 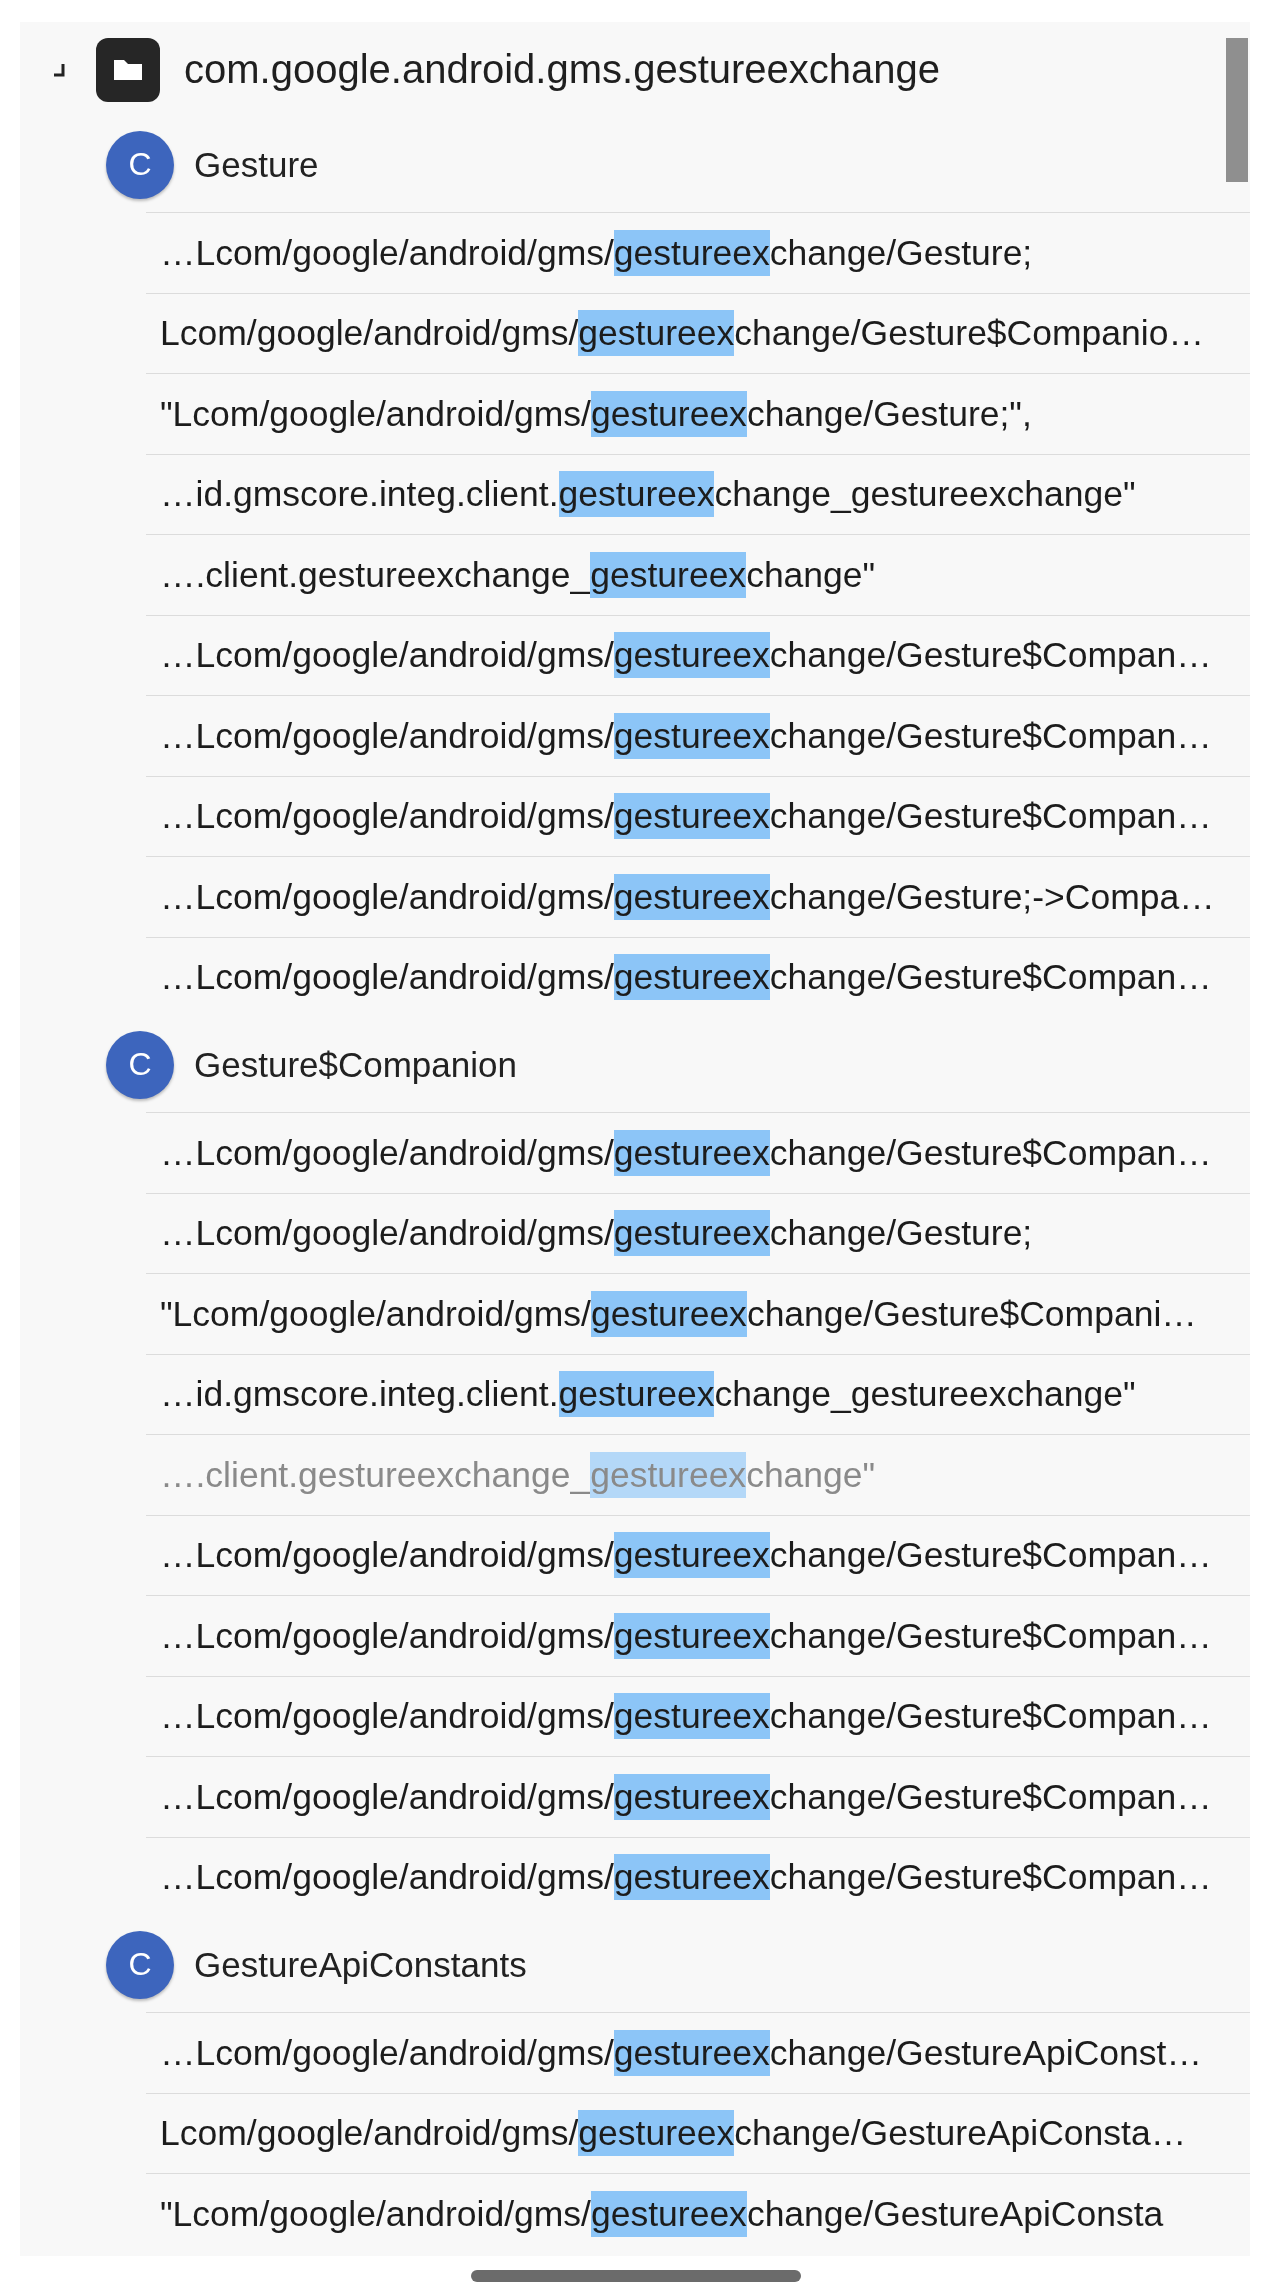 What do you see at coordinates (518, 574) in the screenshot?
I see `search-result-text: ….client.gestureexchange_gestureexchange"` at bounding box center [518, 574].